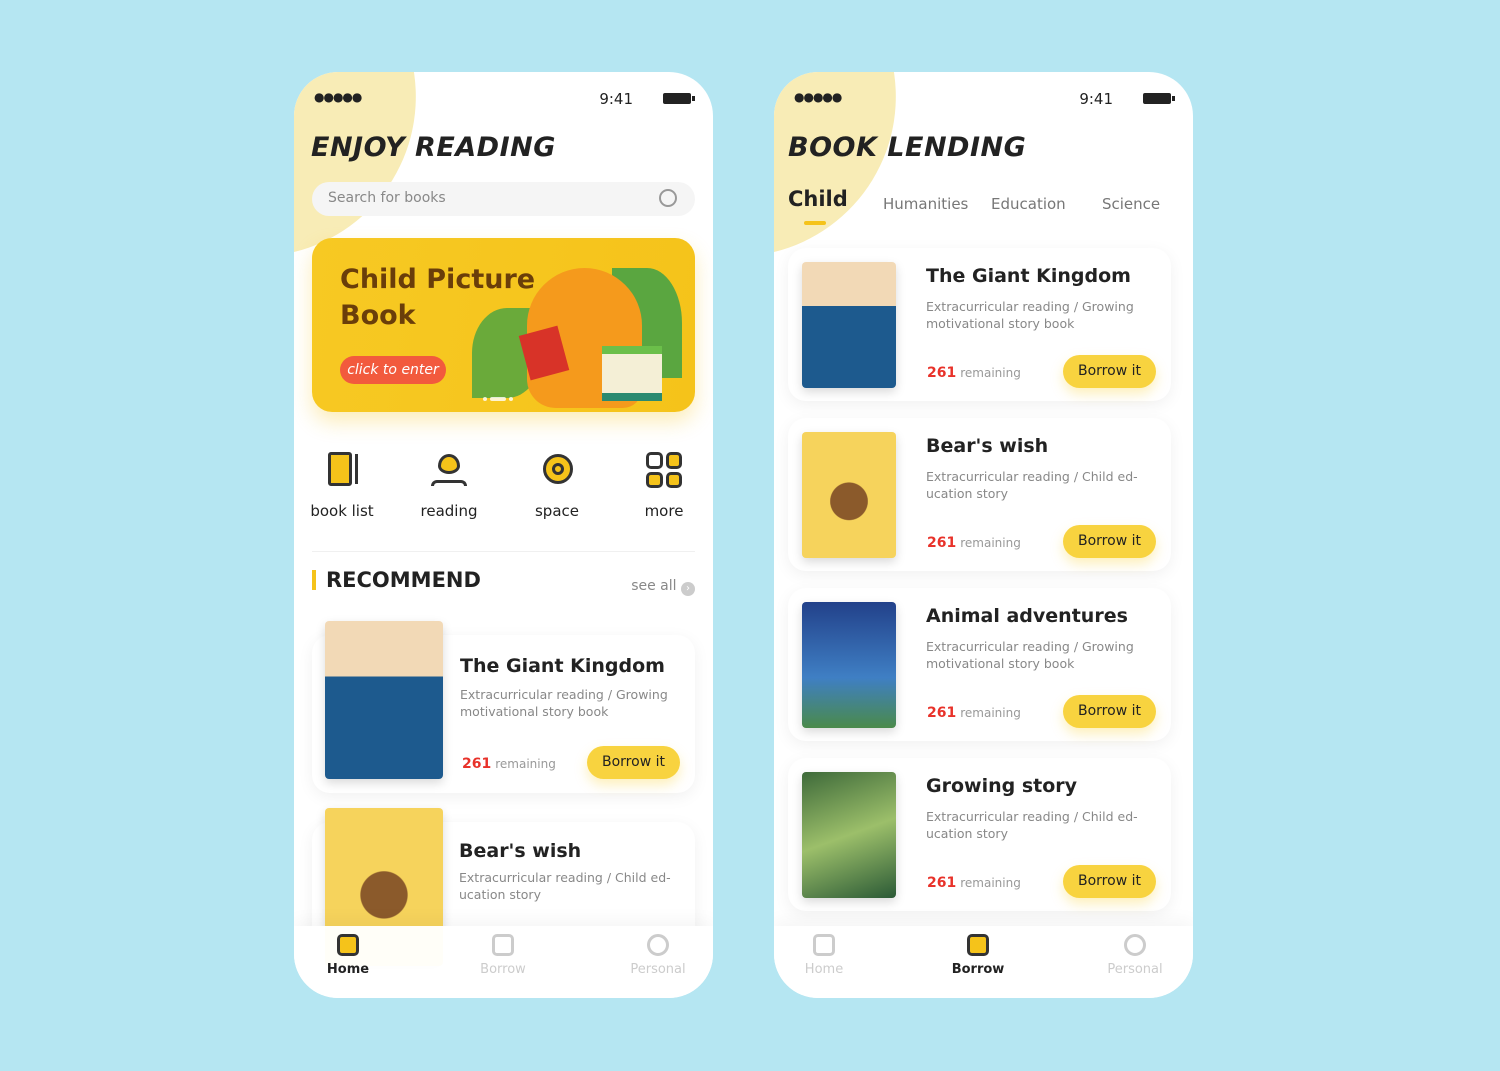 Image resolution: width=1500 pixels, height=1071 pixels. I want to click on menu-label: reading, so click(449, 511).